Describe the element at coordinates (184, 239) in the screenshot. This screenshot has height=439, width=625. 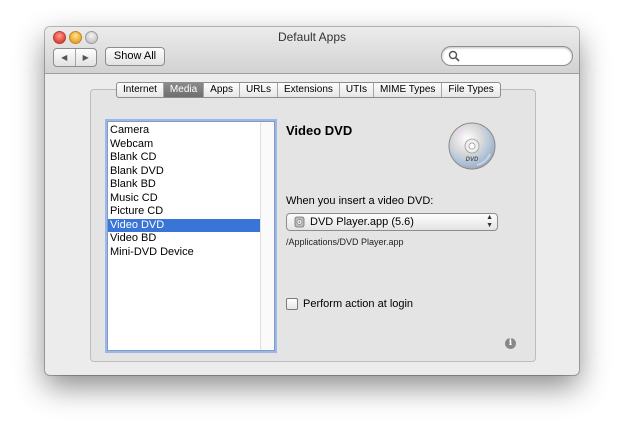
I see `list-item: Video BD` at that location.